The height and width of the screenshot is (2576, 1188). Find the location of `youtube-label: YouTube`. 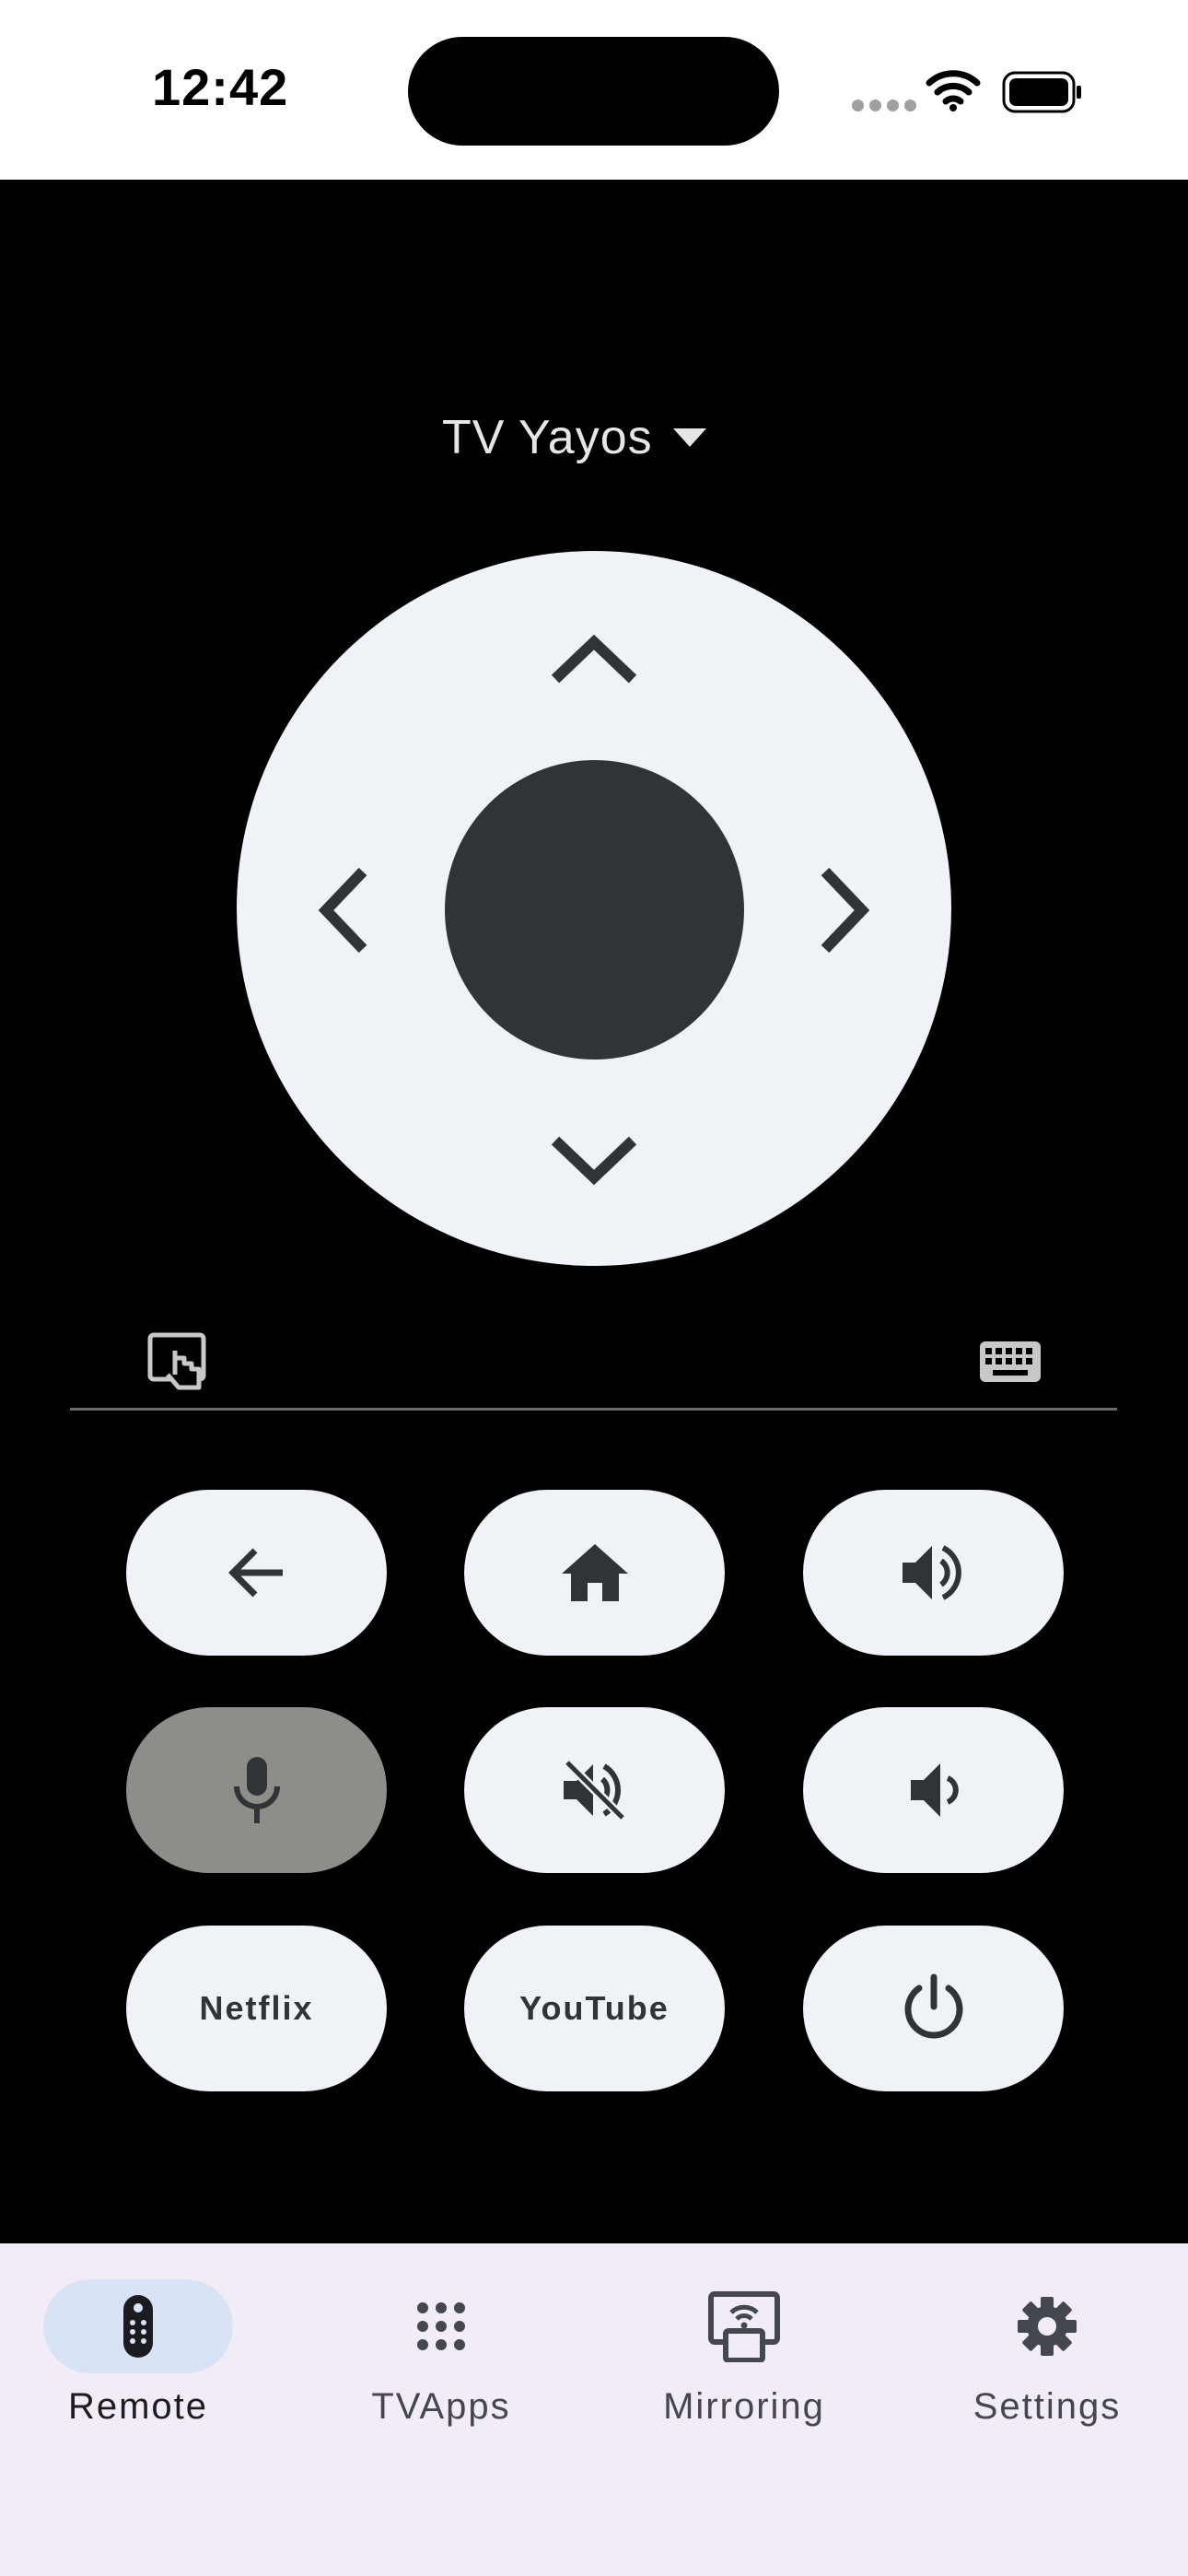

youtube-label: YouTube is located at coordinates (594, 2008).